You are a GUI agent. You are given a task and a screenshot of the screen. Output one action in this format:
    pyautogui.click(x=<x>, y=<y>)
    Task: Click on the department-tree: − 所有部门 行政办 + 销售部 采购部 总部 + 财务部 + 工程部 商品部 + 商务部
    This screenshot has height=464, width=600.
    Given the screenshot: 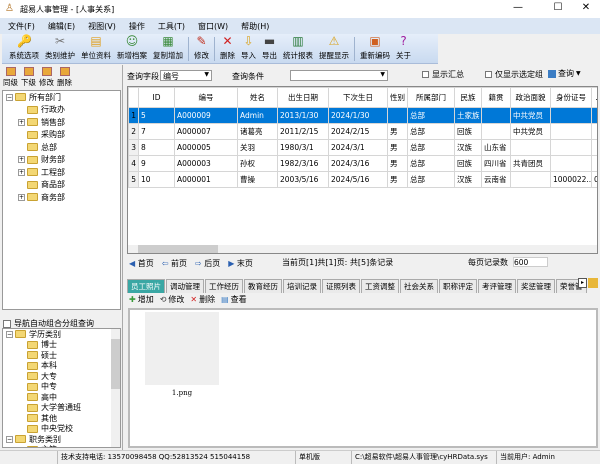 What is the action you would take?
    pyautogui.click(x=61, y=200)
    